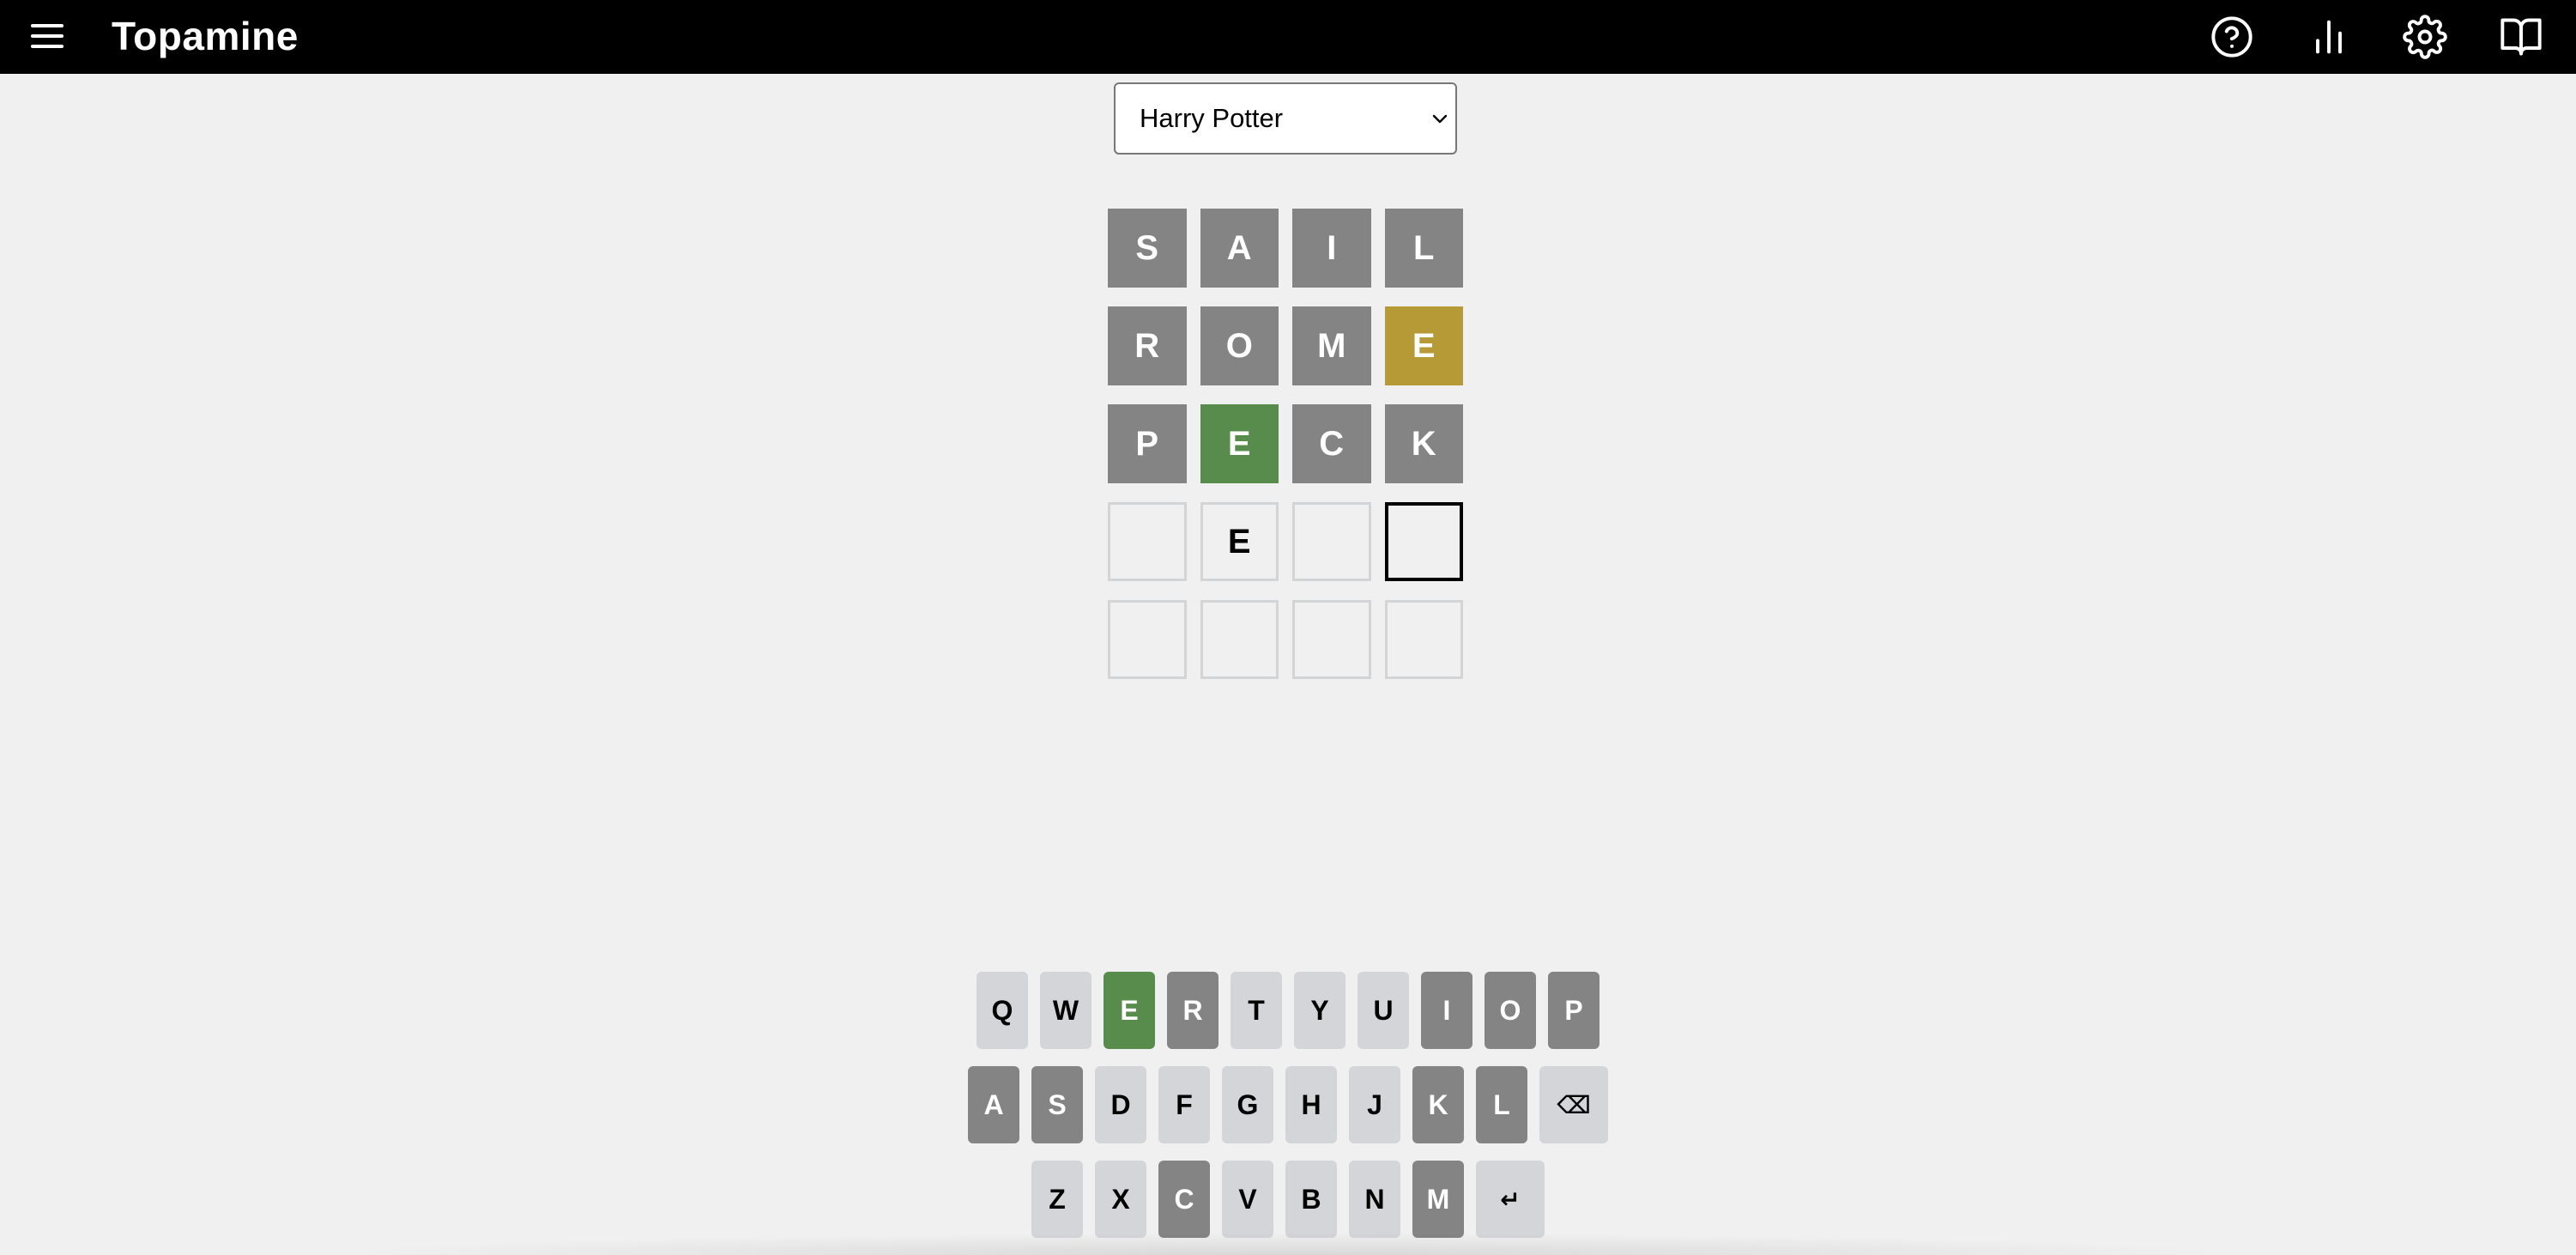 The height and width of the screenshot is (1255, 2576). What do you see at coordinates (1192, 1010) in the screenshot?
I see `key-r: R` at bounding box center [1192, 1010].